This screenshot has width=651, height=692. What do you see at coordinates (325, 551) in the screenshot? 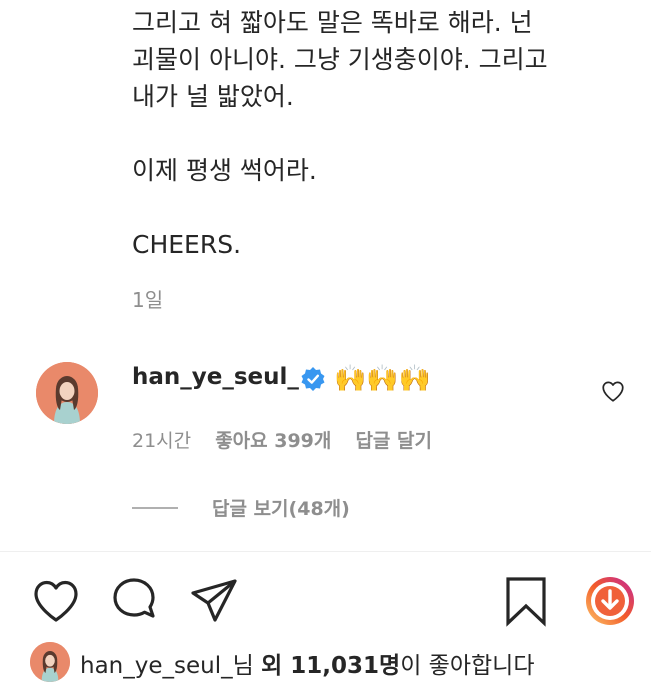
I see `section-divider` at bounding box center [325, 551].